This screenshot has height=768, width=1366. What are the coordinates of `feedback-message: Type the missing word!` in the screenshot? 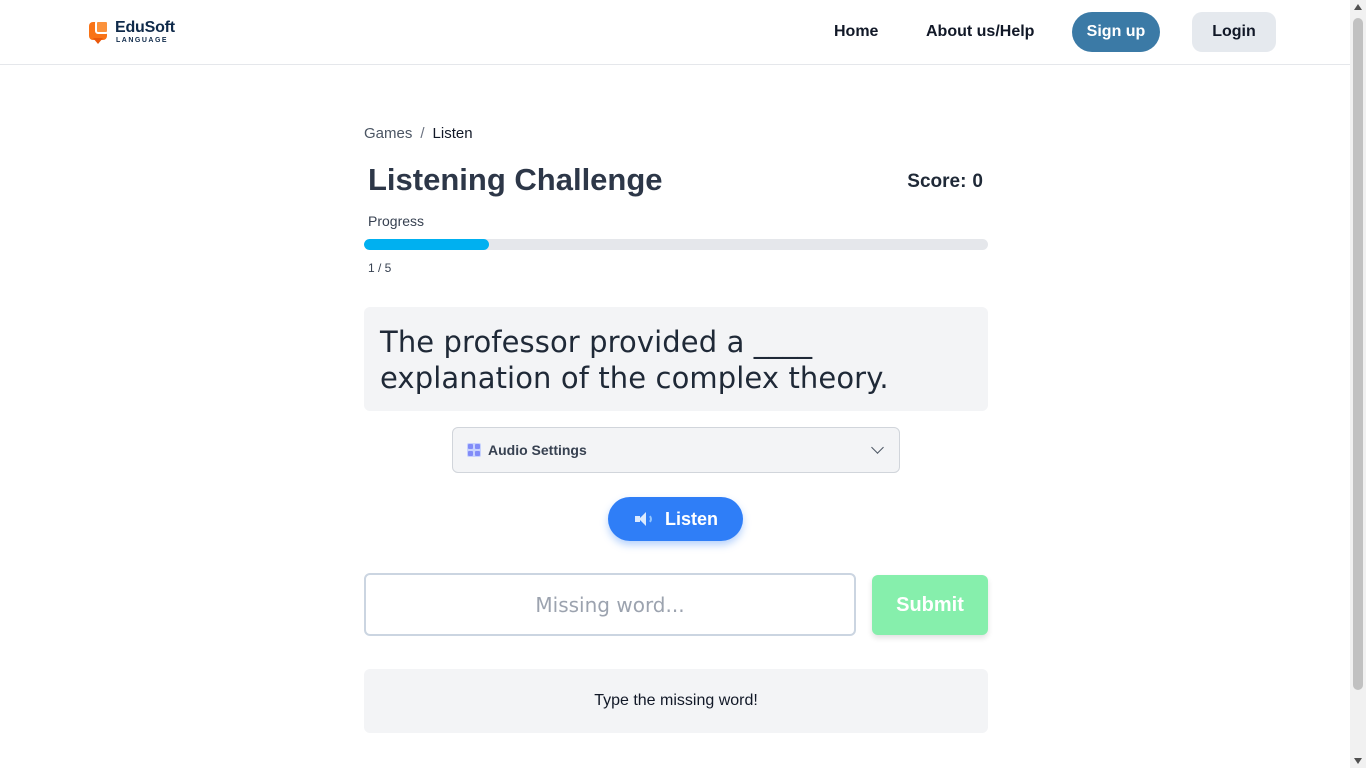 It's located at (676, 700).